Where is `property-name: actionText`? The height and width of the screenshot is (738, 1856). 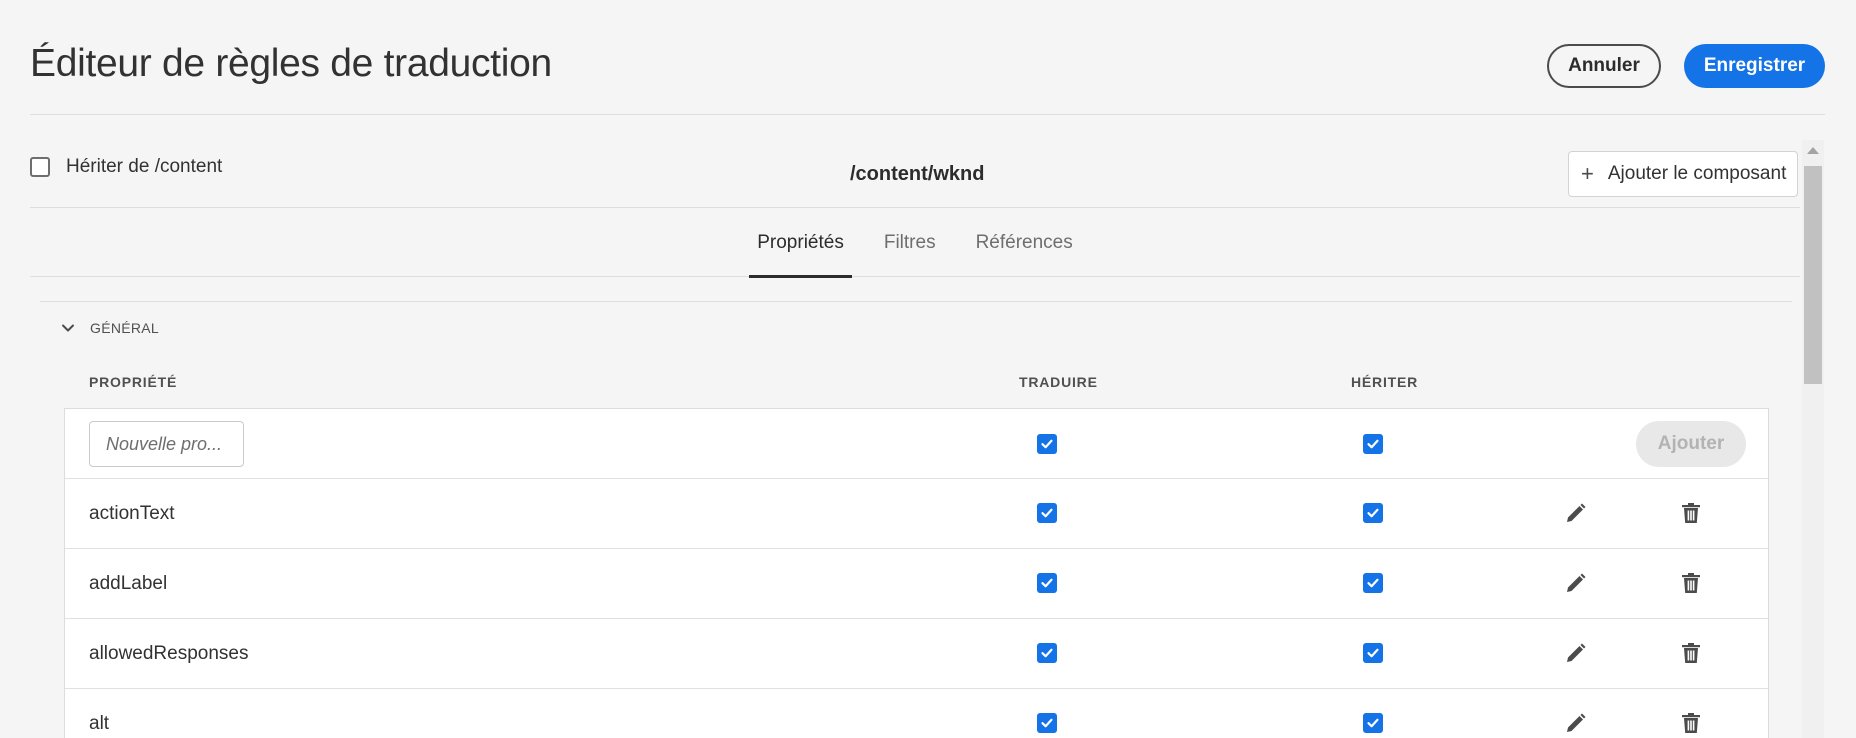 property-name: actionText is located at coordinates (132, 513).